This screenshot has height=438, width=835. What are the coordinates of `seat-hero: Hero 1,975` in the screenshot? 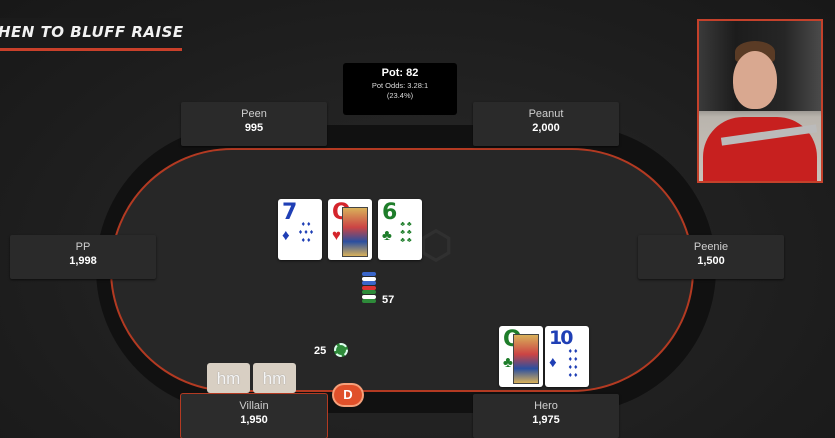 It's located at (546, 416).